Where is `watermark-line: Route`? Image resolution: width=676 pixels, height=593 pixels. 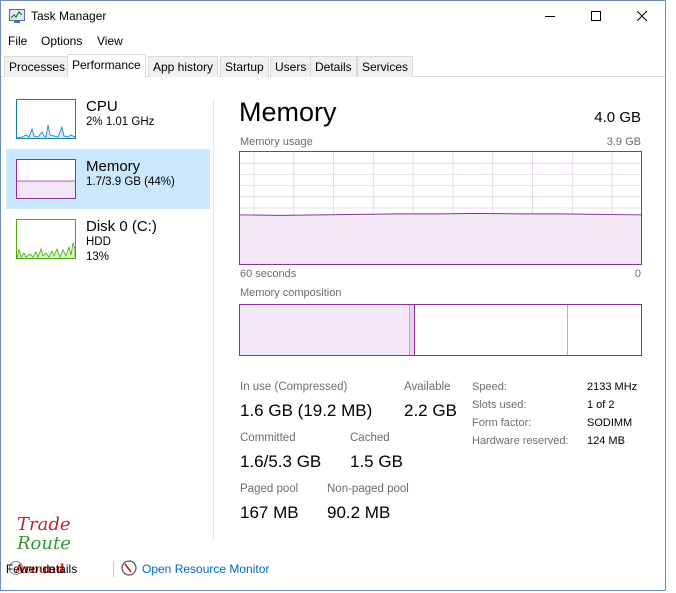 watermark-line: Route is located at coordinates (44, 543).